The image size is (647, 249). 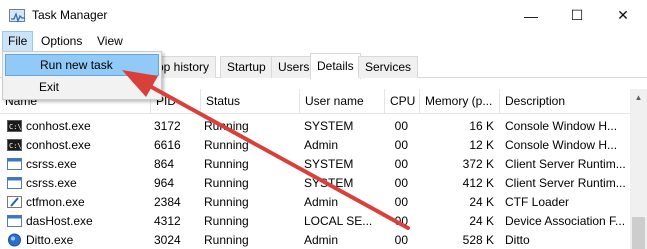 I want to click on minimize-icon: —, so click(x=531, y=15).